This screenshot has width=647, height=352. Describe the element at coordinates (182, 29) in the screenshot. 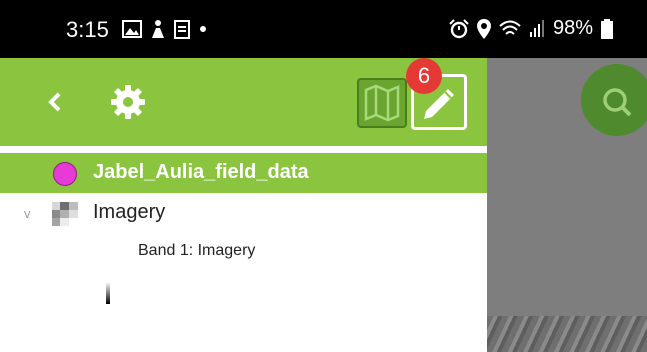

I see `clipboard-icon` at that location.